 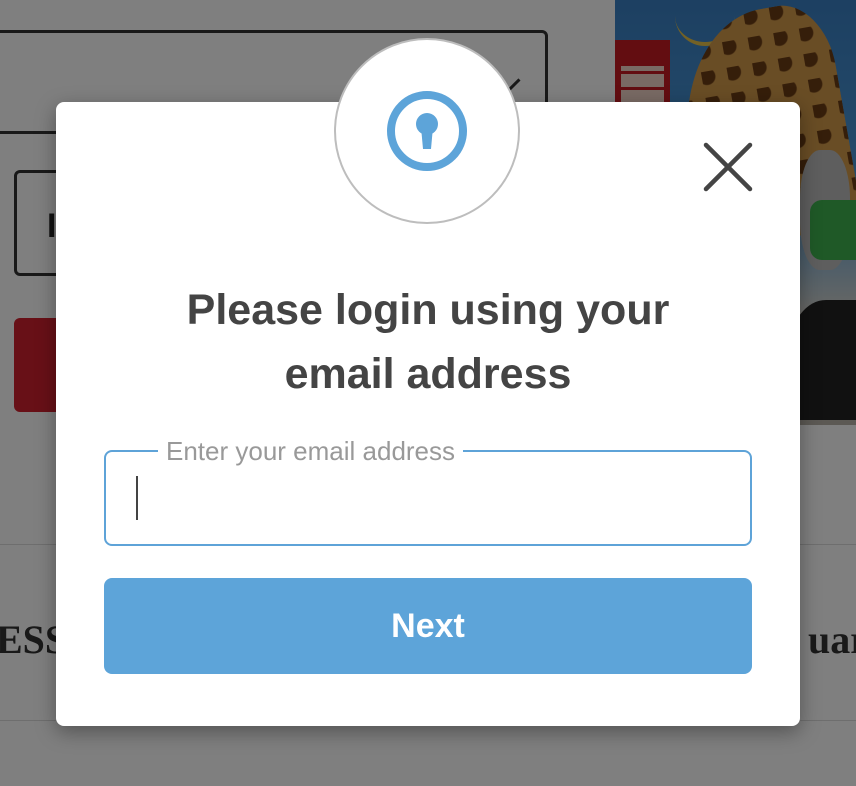 What do you see at coordinates (428, 310) in the screenshot?
I see `heading-line-1: Please login using your` at bounding box center [428, 310].